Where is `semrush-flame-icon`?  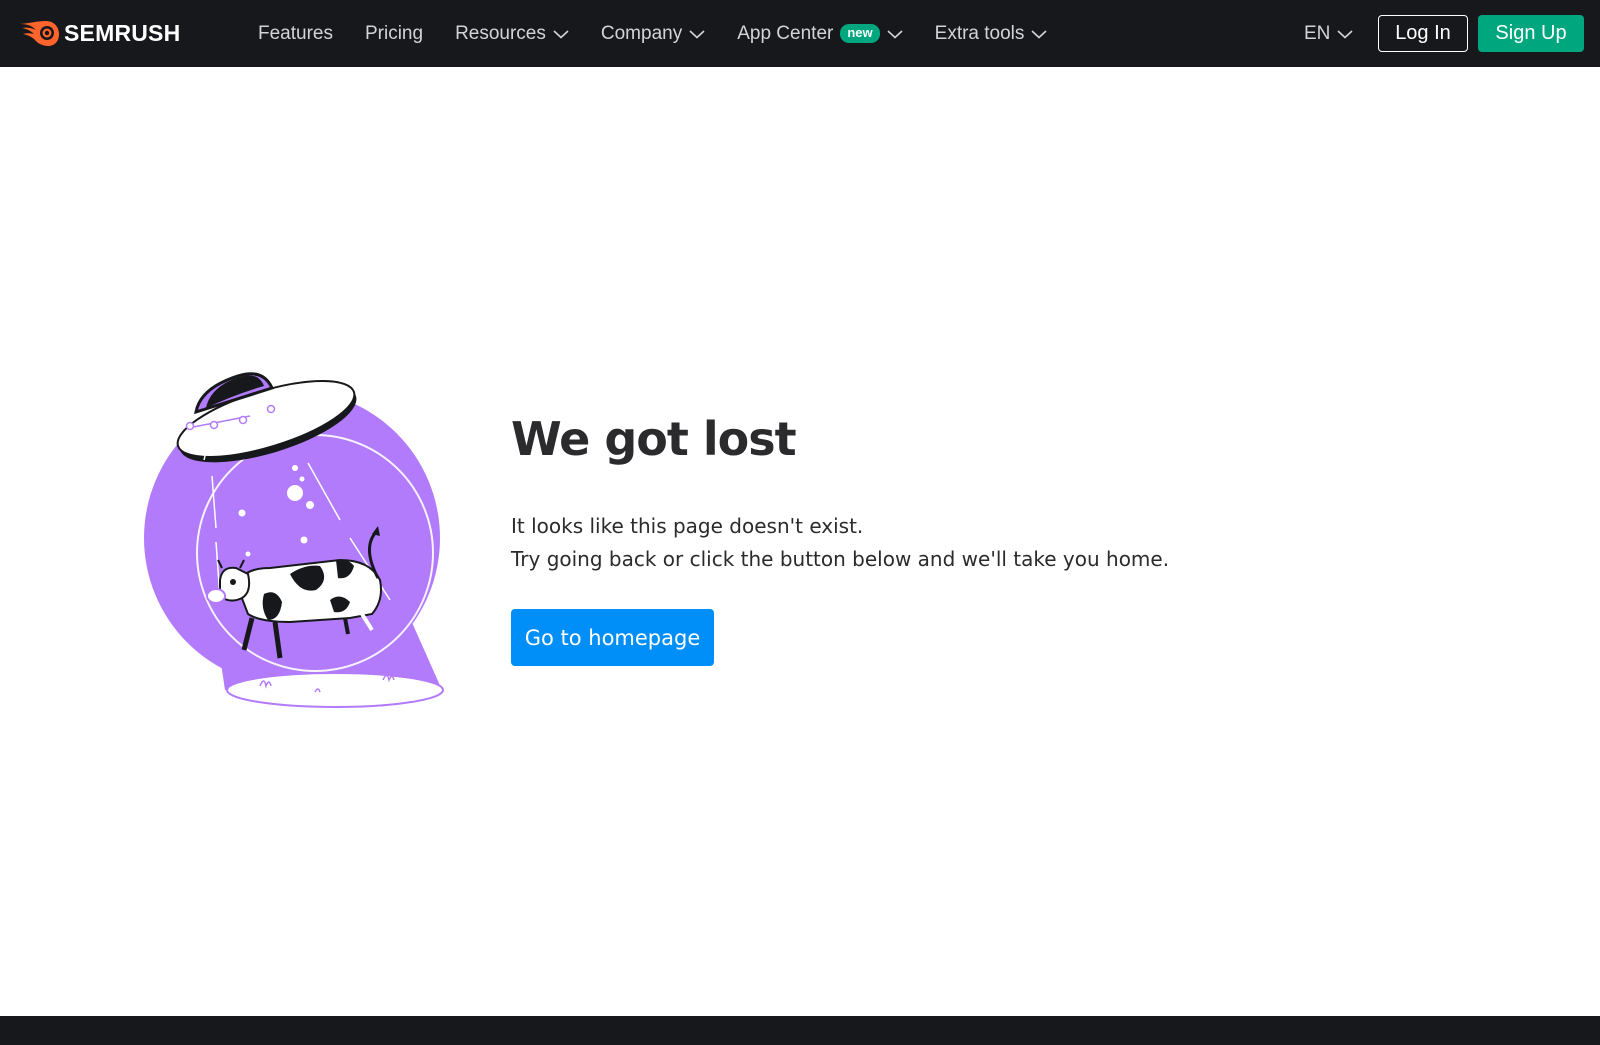 semrush-flame-icon is located at coordinates (39, 33).